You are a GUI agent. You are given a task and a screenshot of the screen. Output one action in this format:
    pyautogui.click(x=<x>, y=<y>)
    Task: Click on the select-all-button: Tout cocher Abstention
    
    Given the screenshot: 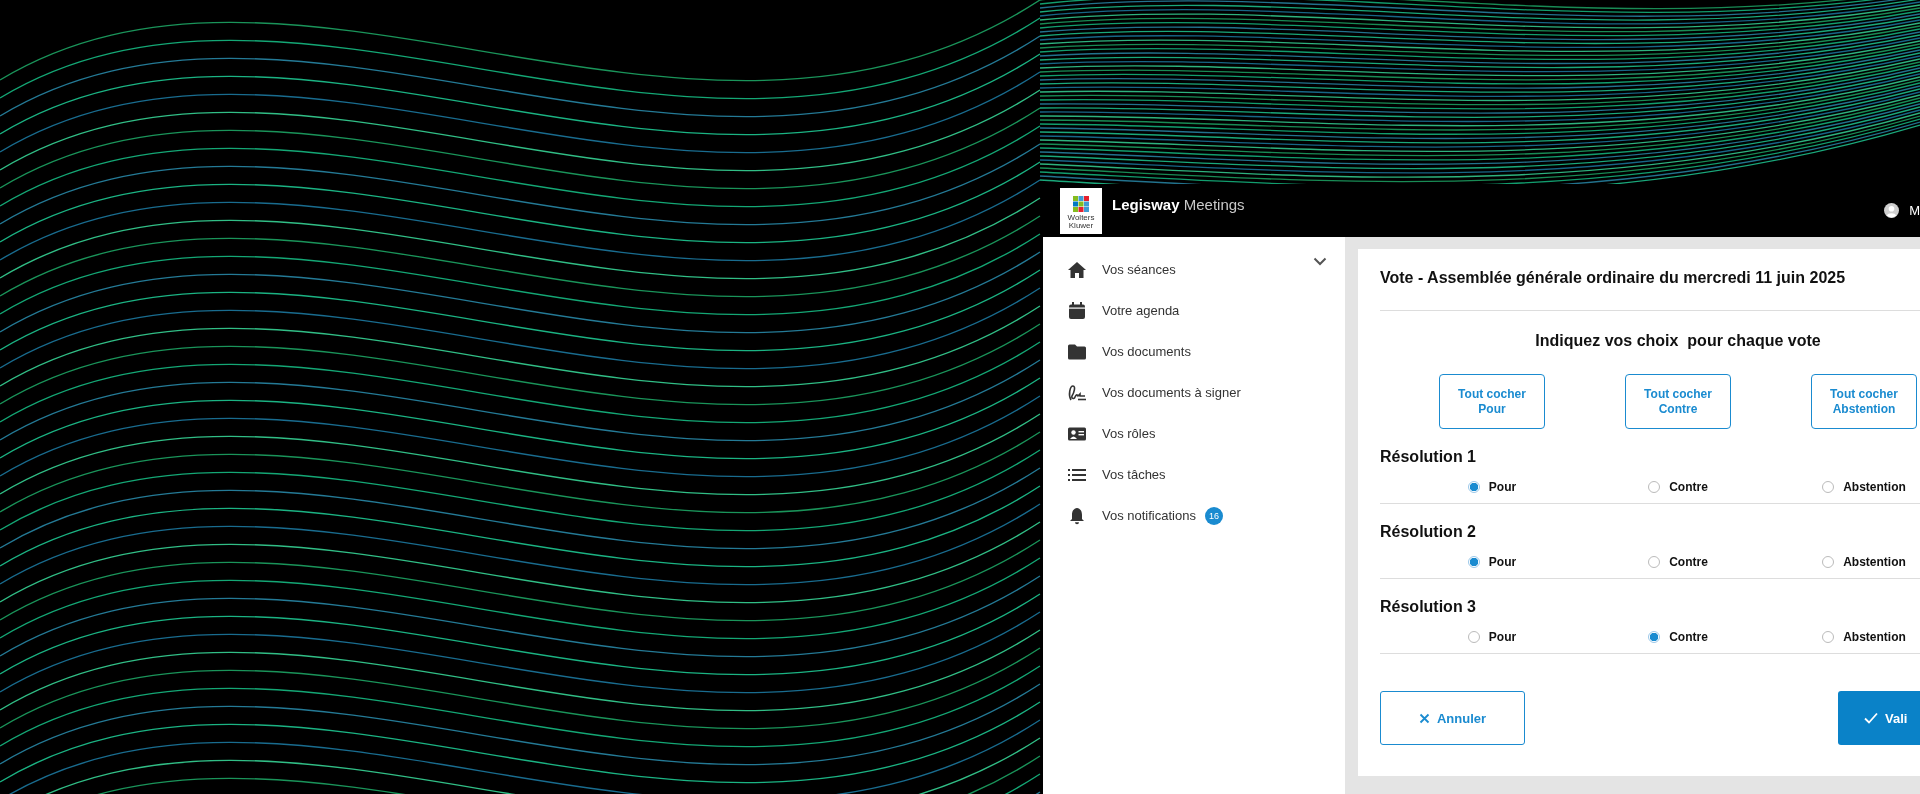 What is the action you would take?
    pyautogui.click(x=1864, y=401)
    